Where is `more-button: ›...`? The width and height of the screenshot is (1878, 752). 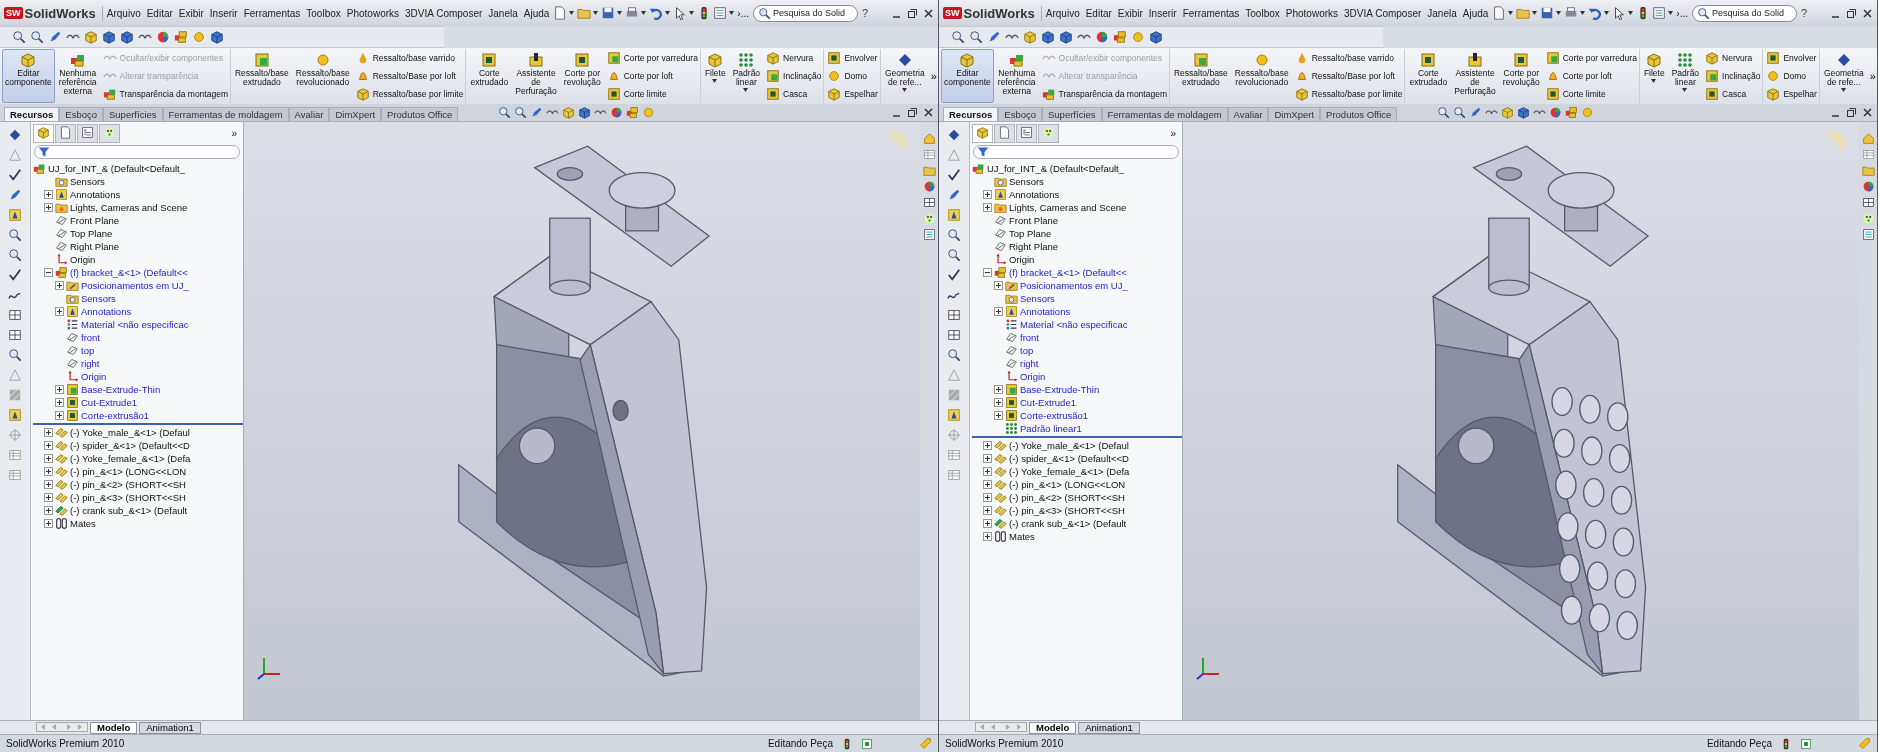 more-button: ›... is located at coordinates (743, 13).